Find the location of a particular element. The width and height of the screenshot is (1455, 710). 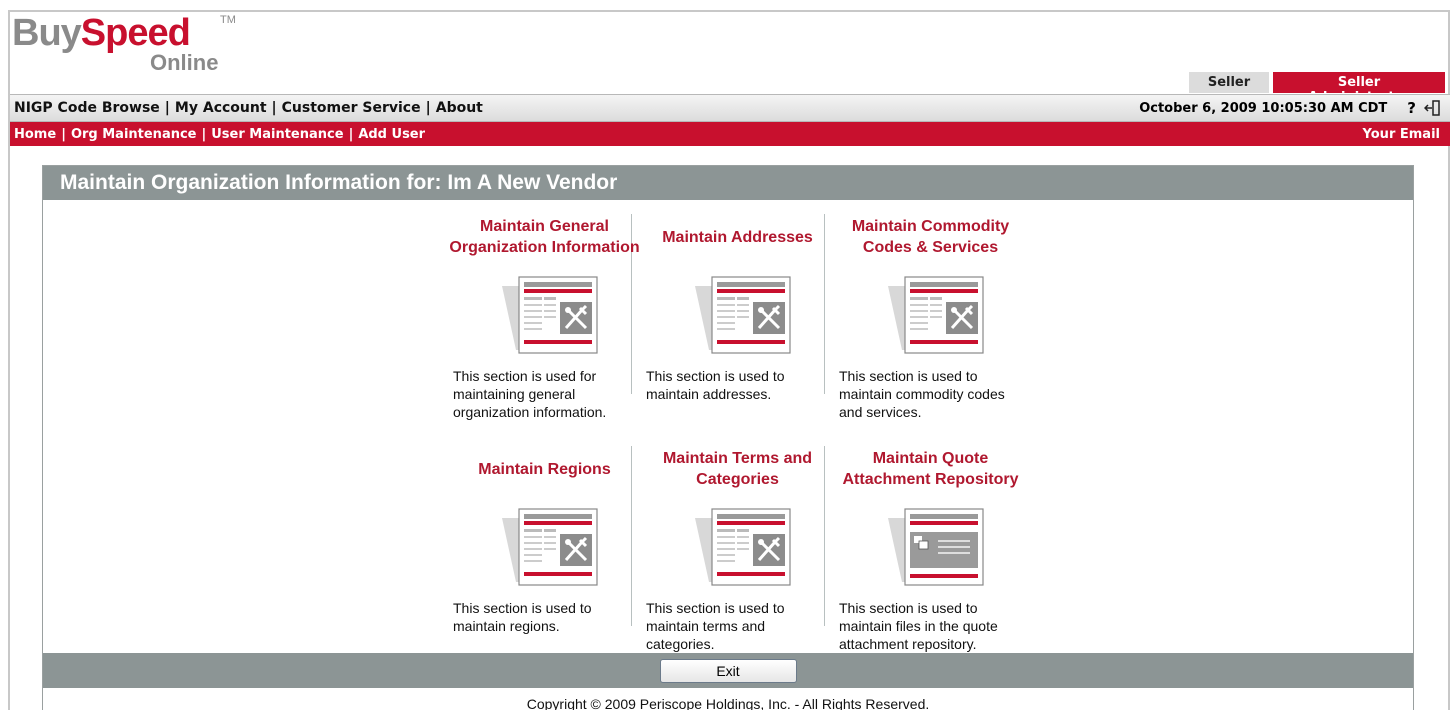

nav-user-maintenance: User Maintenance is located at coordinates (277, 134).